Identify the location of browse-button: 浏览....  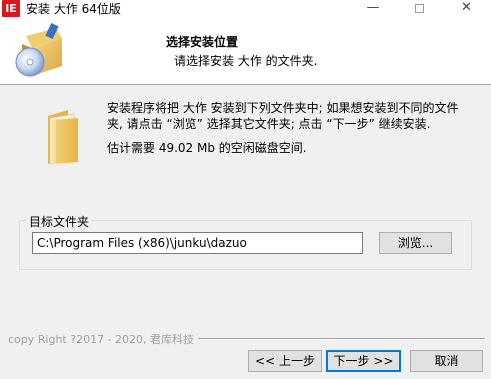
(415, 243).